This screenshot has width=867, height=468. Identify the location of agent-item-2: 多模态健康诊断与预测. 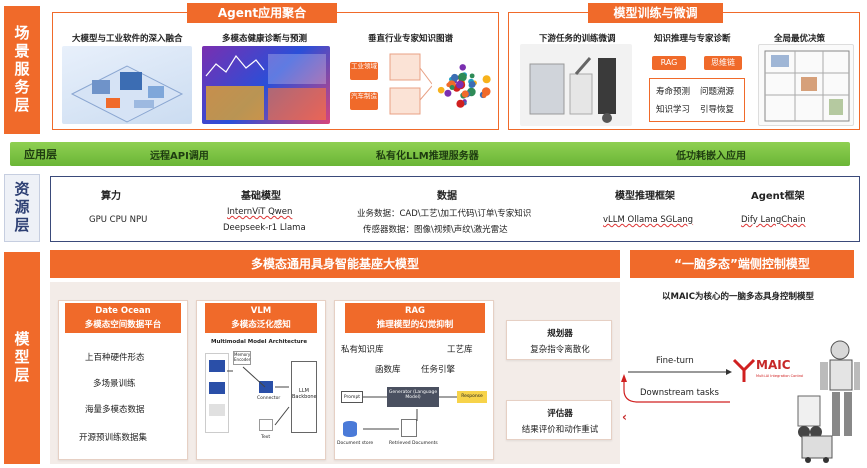
(265, 39).